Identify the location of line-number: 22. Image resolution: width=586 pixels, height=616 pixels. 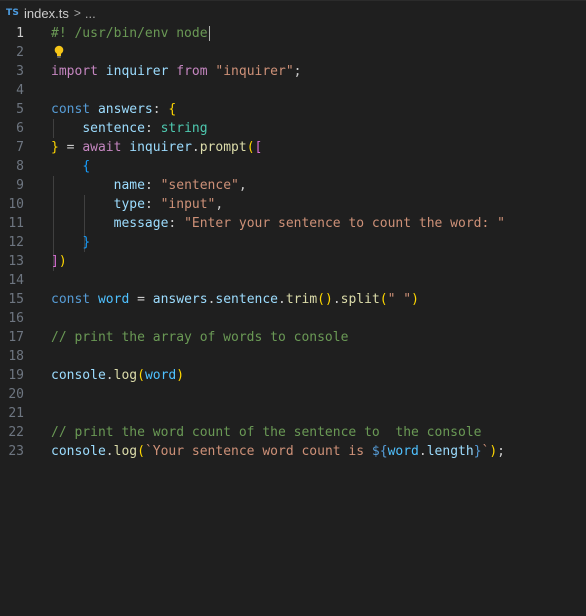
(16, 432).